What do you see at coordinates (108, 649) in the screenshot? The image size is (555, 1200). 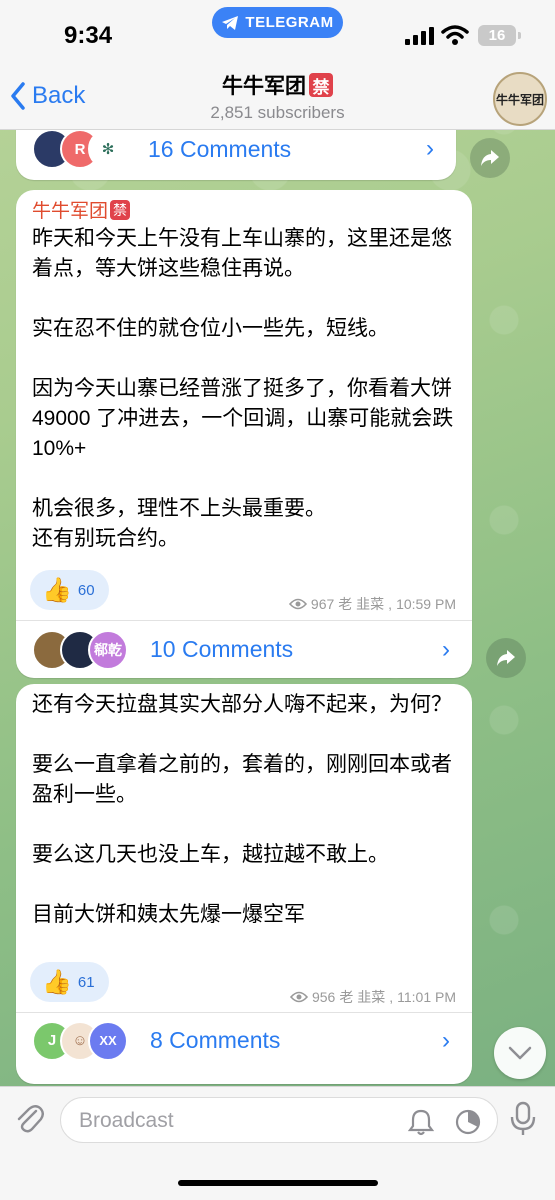 I see `avatar: 郗乾` at bounding box center [108, 649].